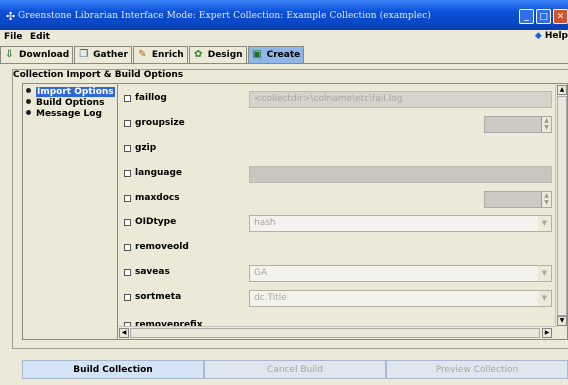 Image resolution: width=568 pixels, height=385 pixels. I want to click on oidtype-select: hash ▼, so click(400, 223).